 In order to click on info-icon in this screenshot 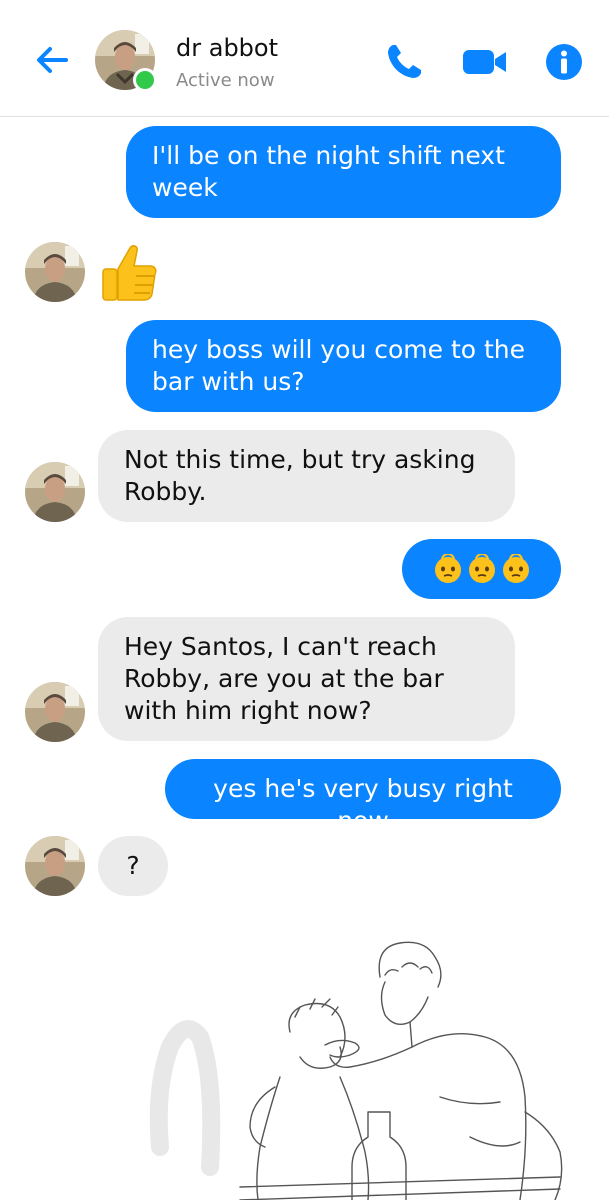, I will do `click(564, 62)`.